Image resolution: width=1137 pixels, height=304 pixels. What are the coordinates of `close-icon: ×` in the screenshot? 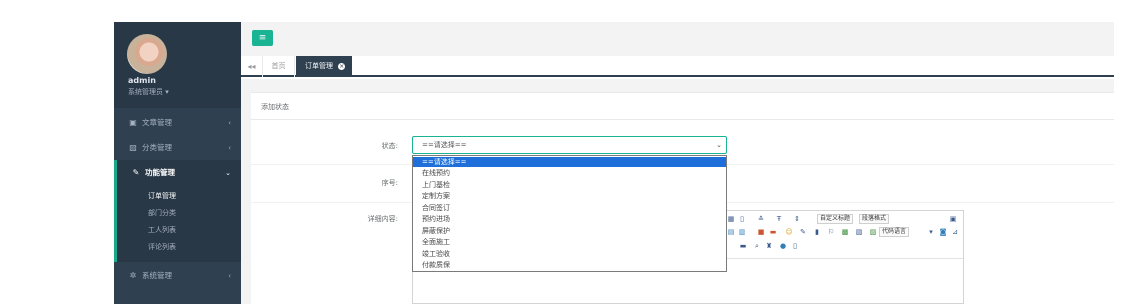 It's located at (342, 66).